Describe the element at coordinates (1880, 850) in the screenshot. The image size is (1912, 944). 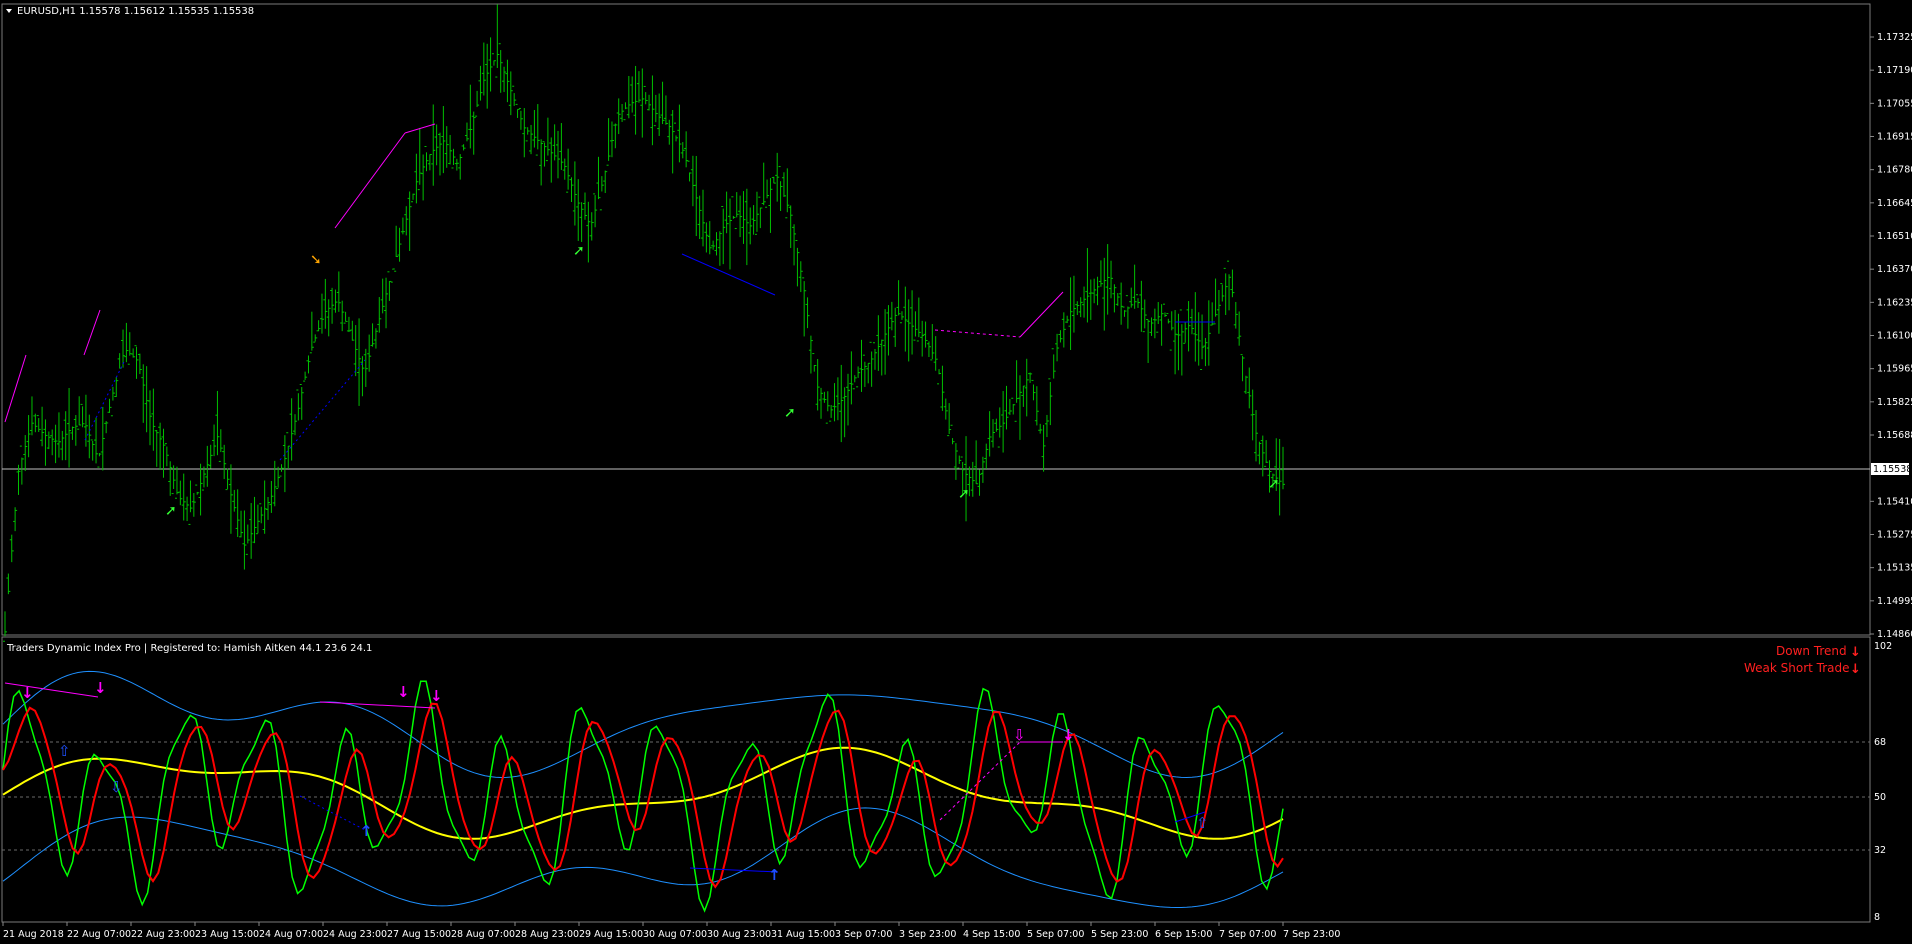
I see `level-label: 32` at that location.